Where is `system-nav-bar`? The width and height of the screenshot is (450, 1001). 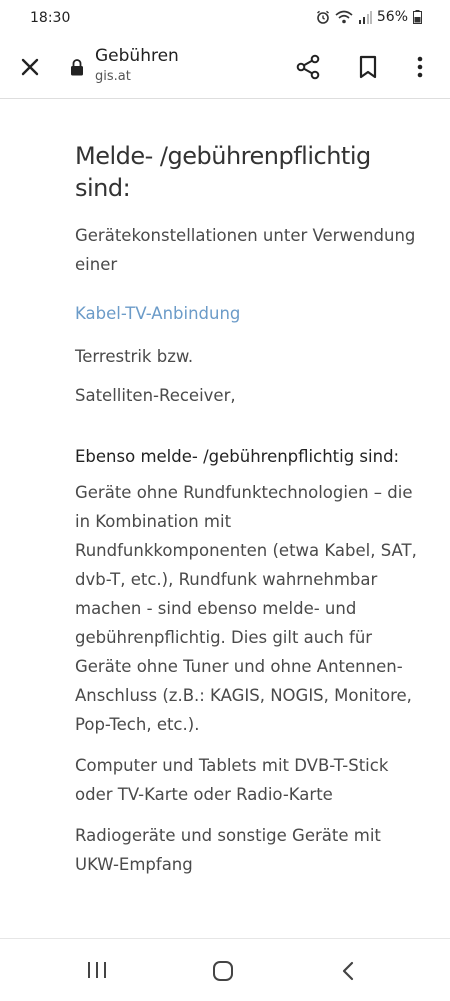 system-nav-bar is located at coordinates (225, 969).